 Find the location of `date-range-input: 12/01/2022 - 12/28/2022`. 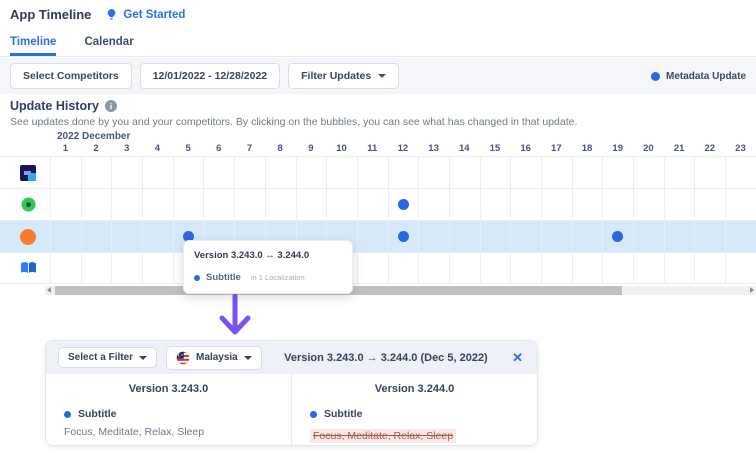

date-range-input: 12/01/2022 - 12/28/2022 is located at coordinates (210, 76).